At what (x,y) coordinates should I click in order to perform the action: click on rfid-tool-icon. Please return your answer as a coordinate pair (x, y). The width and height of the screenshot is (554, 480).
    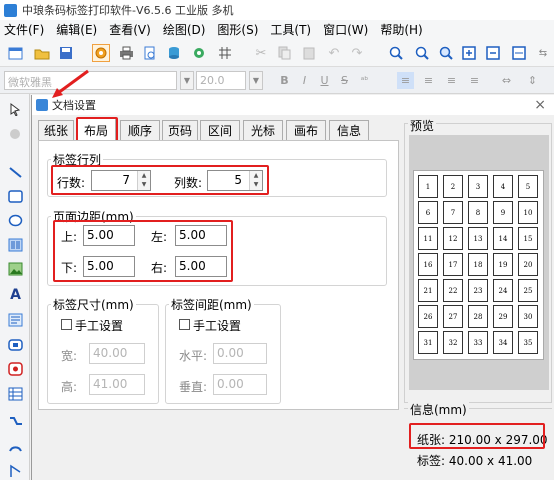
    Looking at the image, I should click on (15, 368).